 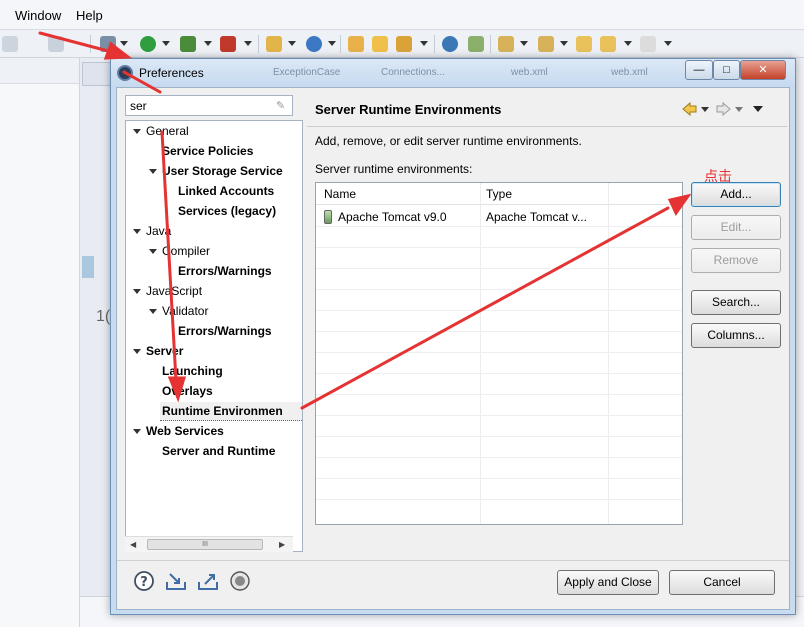 What do you see at coordinates (274, 44) in the screenshot?
I see `new-server-icon` at bounding box center [274, 44].